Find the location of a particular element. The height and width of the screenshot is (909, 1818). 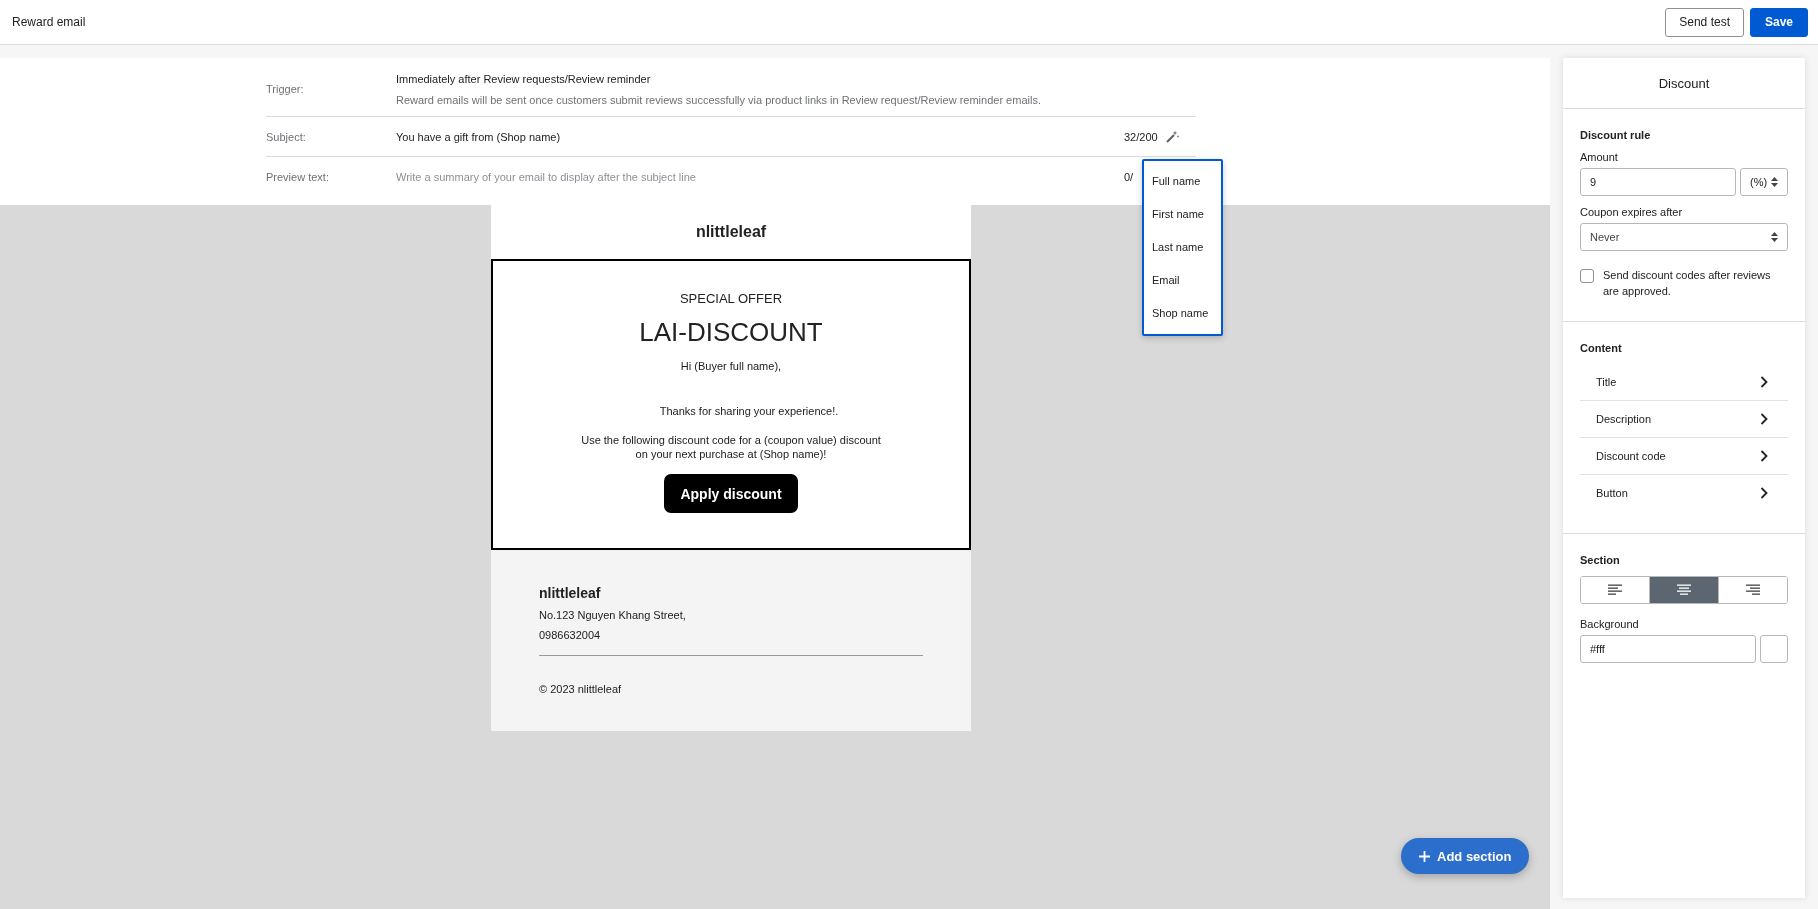

color-swatch is located at coordinates (1774, 649).